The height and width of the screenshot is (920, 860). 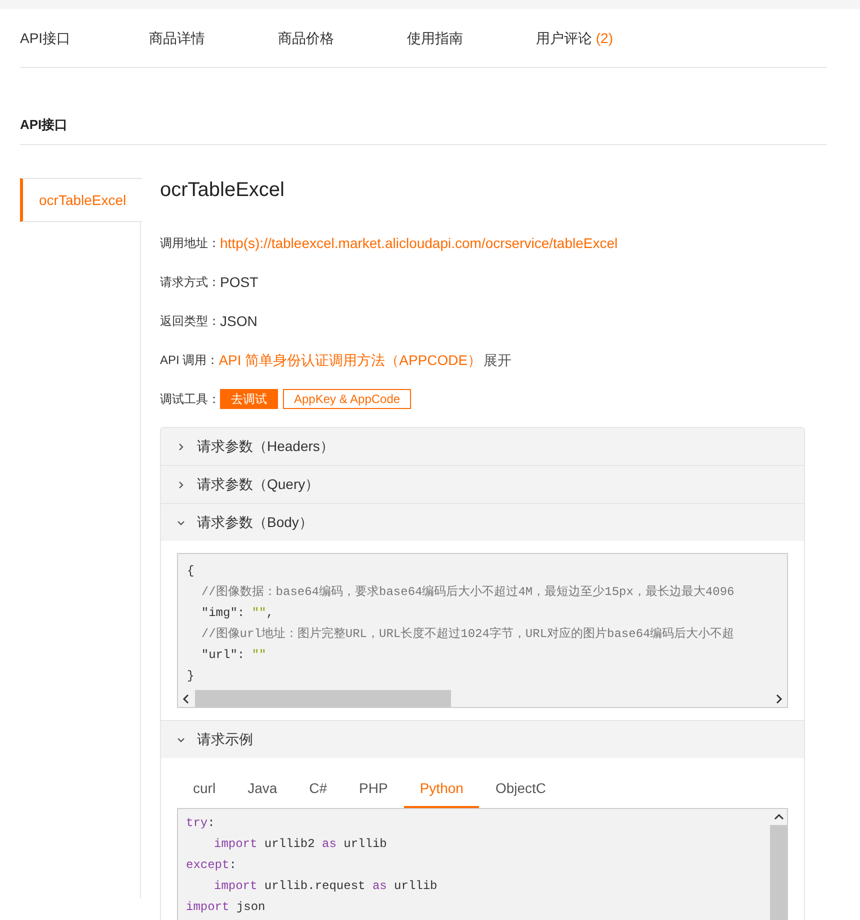 What do you see at coordinates (222, 190) in the screenshot?
I see `api-title: ocrTableExcel` at bounding box center [222, 190].